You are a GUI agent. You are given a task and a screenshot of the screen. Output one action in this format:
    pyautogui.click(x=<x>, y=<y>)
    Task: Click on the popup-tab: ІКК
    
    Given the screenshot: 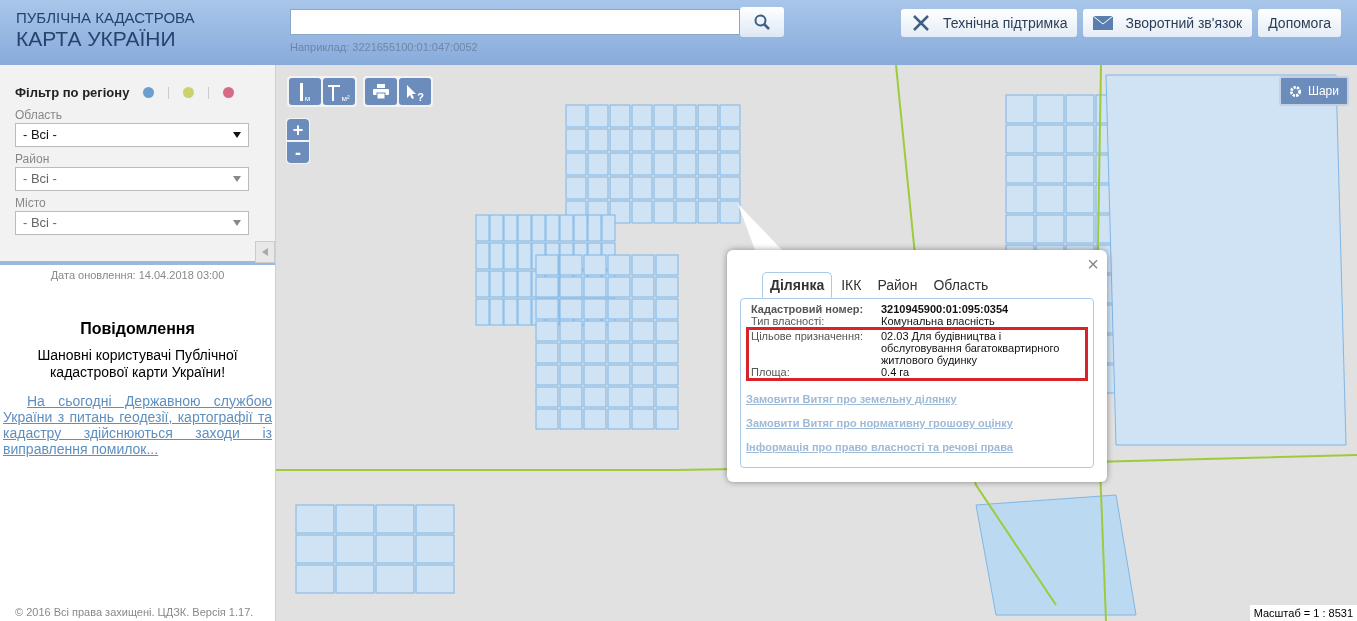 What is the action you would take?
    pyautogui.click(x=851, y=285)
    